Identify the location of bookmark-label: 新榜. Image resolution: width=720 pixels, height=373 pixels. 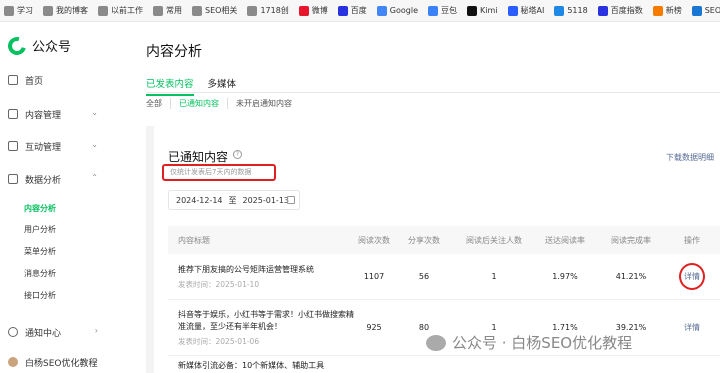
(673, 10).